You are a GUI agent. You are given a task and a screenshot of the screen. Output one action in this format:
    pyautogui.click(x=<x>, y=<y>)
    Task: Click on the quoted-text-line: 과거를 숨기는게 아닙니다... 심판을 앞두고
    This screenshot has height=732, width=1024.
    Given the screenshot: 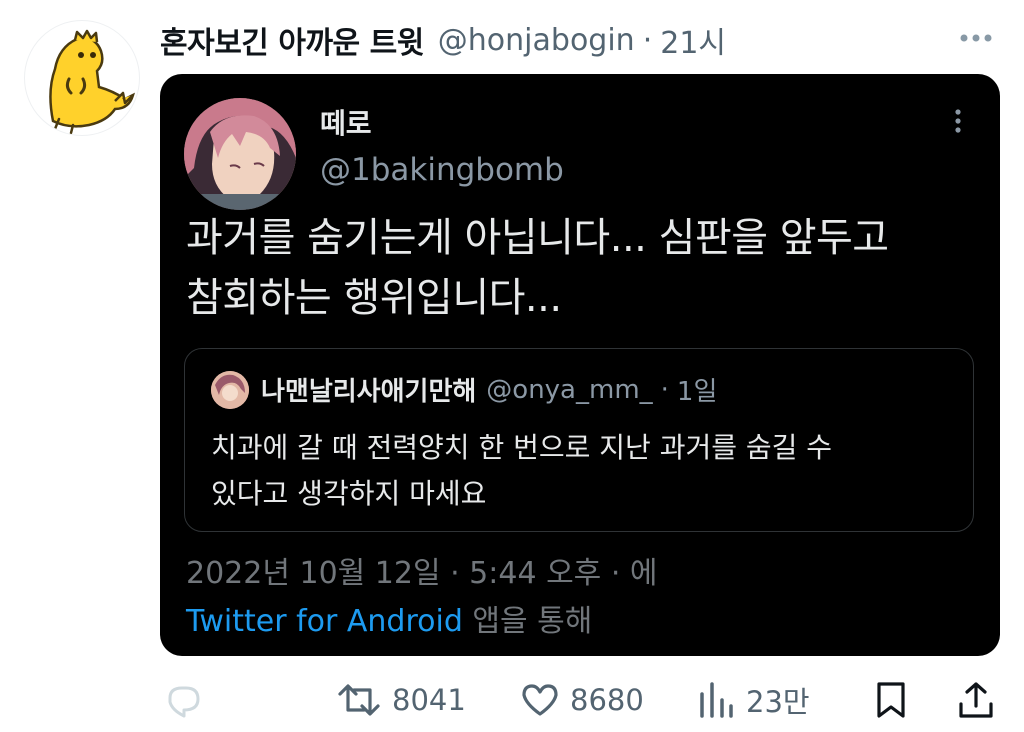 What is the action you would take?
    pyautogui.click(x=537, y=238)
    